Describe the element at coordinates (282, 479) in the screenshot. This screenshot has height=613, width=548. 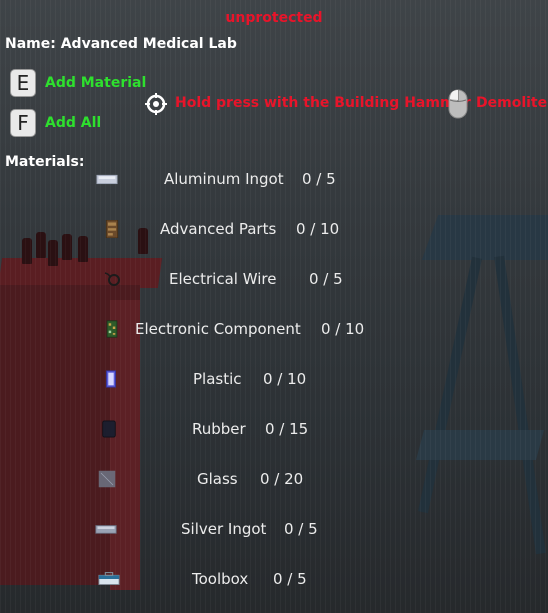
I see `material-count: 0 / 20` at that location.